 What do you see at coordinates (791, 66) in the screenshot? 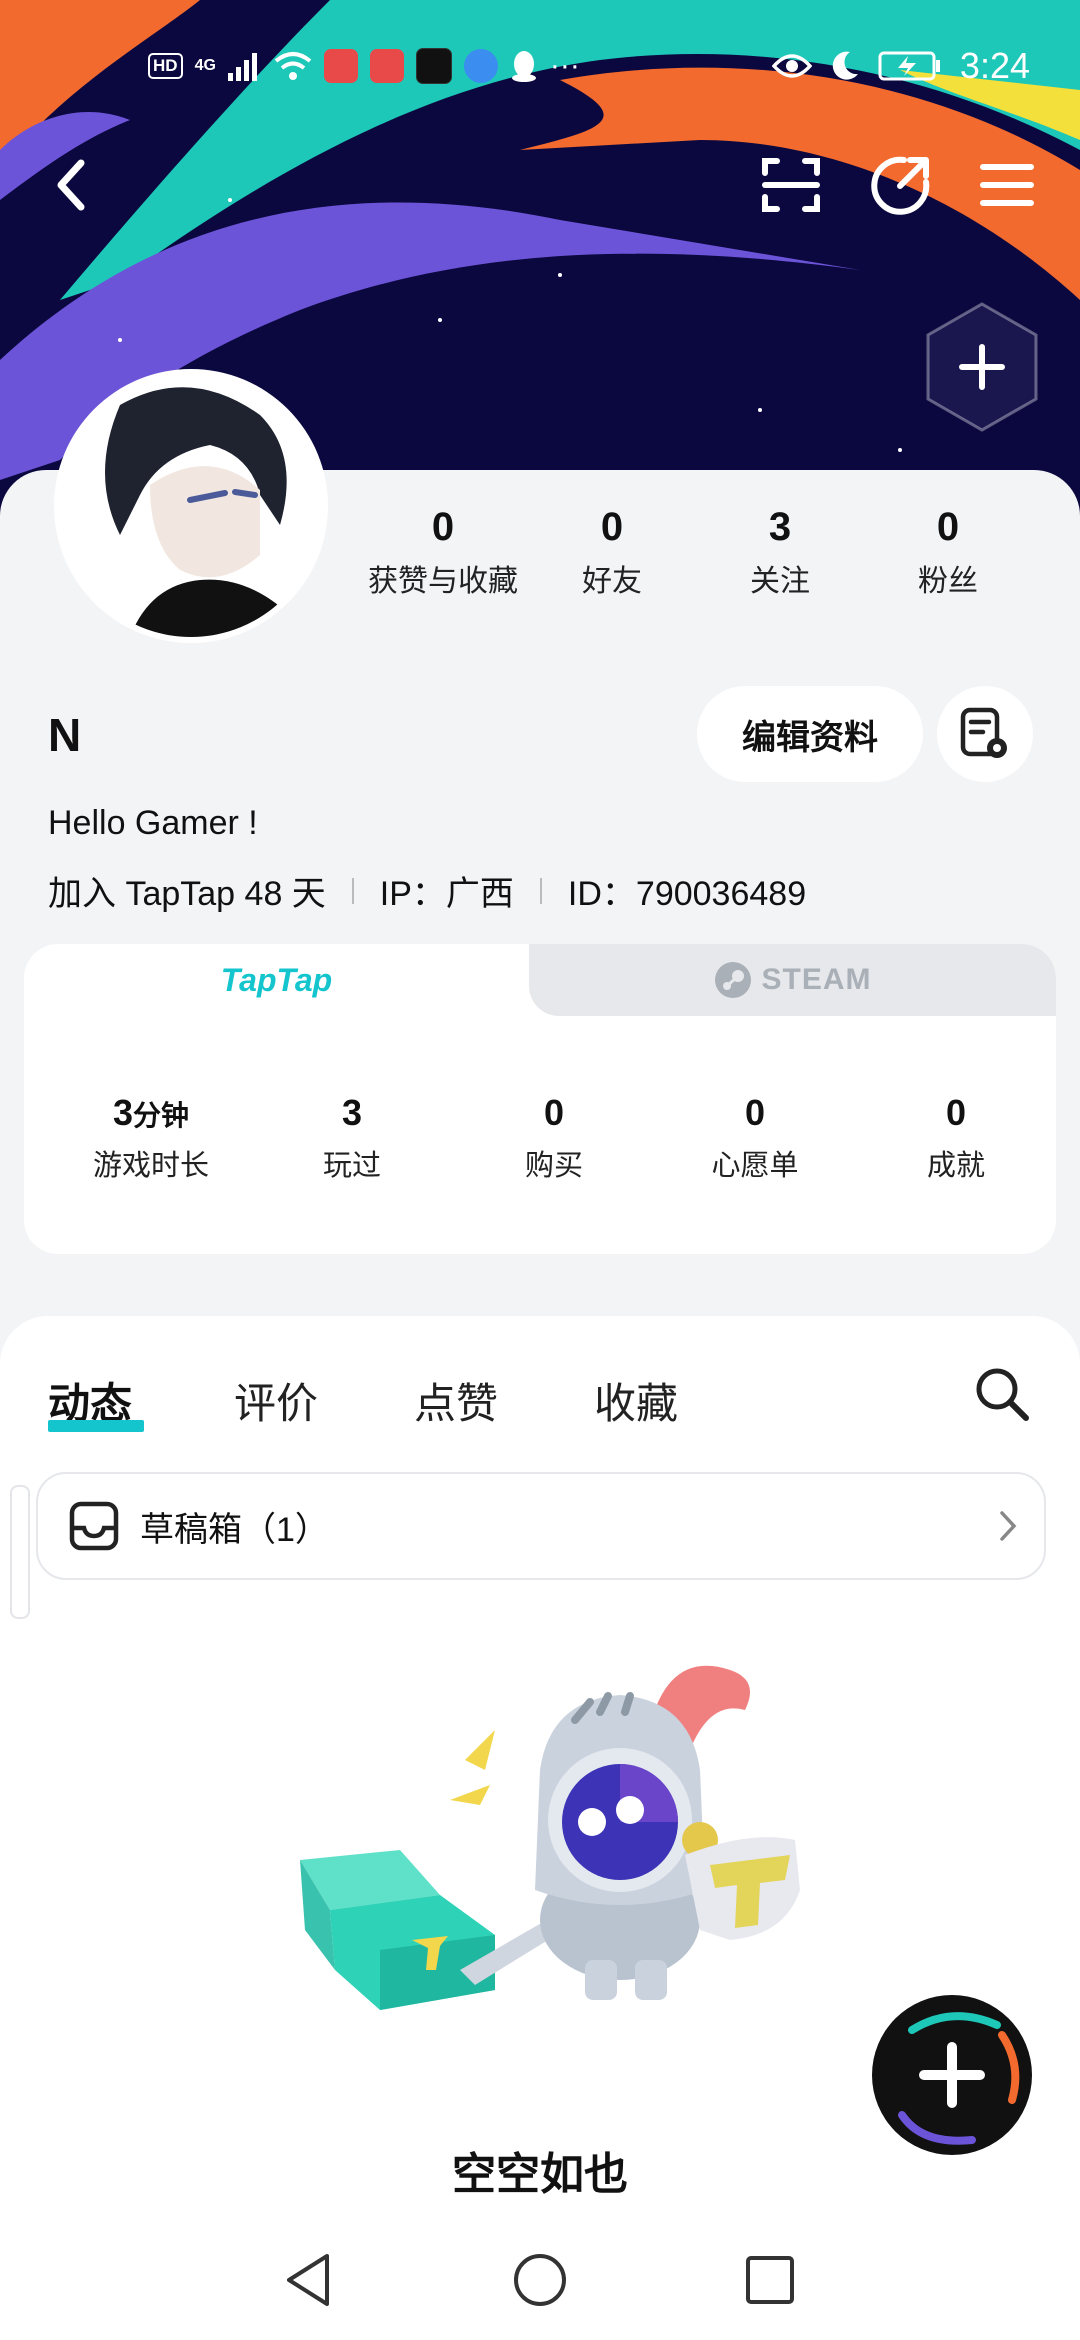
I see `eye-comfort-icon` at bounding box center [791, 66].